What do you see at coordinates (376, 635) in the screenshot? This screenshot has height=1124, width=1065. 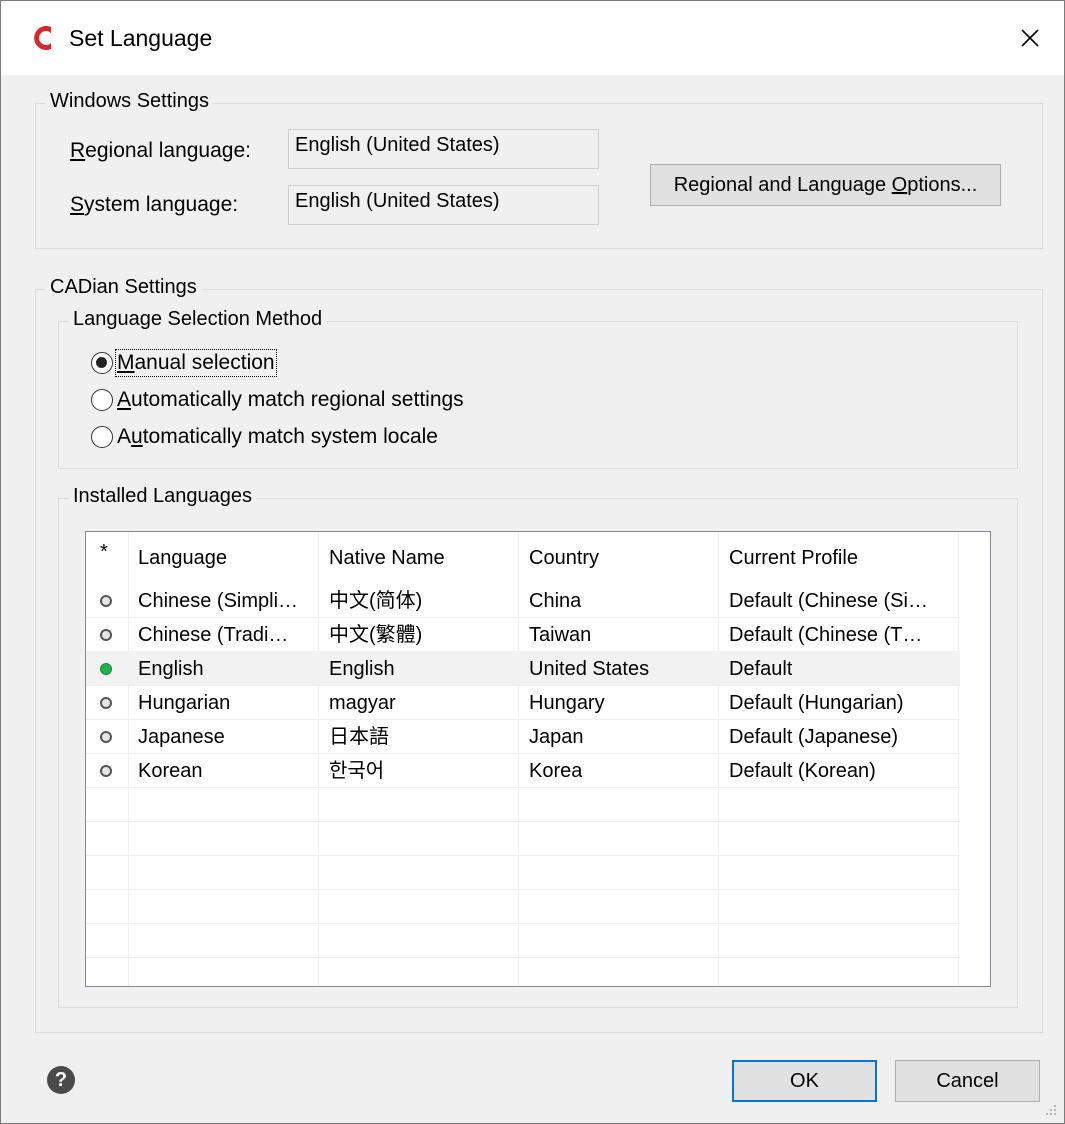 I see `cell-native-name: 中文(繁體)` at bounding box center [376, 635].